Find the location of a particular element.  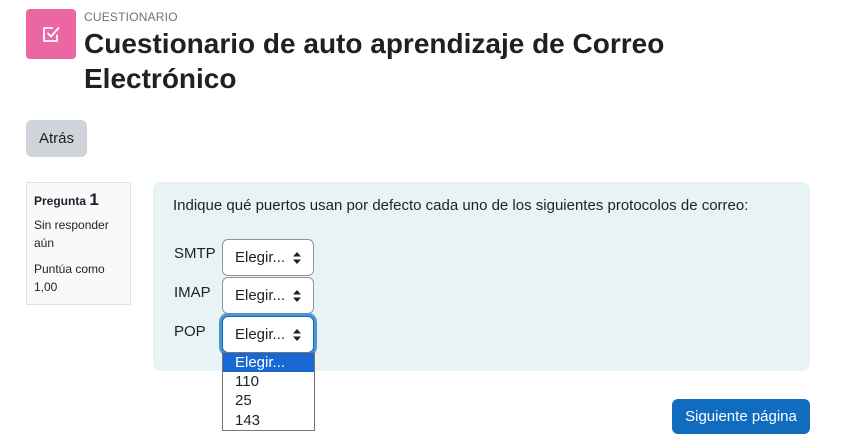

row-label-imap: IMAP is located at coordinates (192, 292).